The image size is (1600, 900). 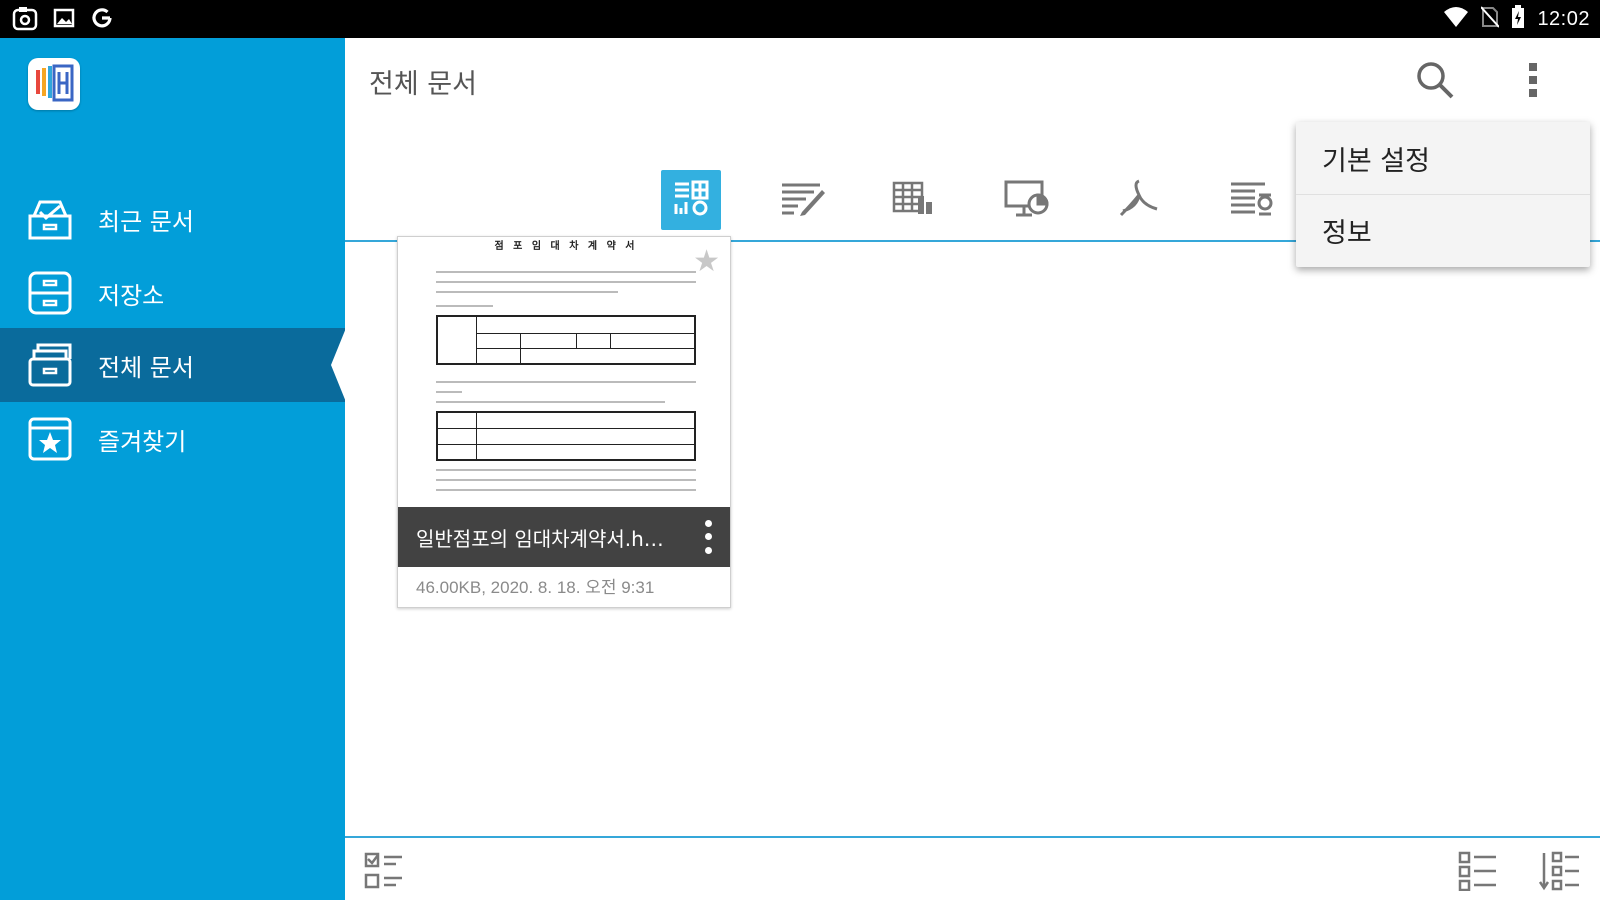 I want to click on sidebar-item-favorites: 즐겨찾기, so click(x=172, y=439).